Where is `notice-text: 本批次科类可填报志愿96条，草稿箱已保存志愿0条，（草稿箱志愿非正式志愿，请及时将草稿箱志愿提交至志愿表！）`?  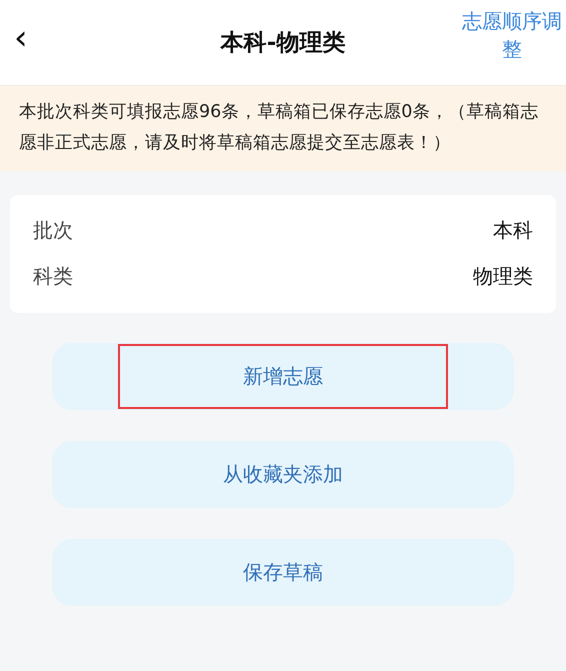 notice-text: 本批次科类可填报志愿96条，草稿箱已保存志愿0条，（草稿箱志愿非正式志愿，请及时将草稿箱志愿提交至志愿表！） is located at coordinates (279, 128).